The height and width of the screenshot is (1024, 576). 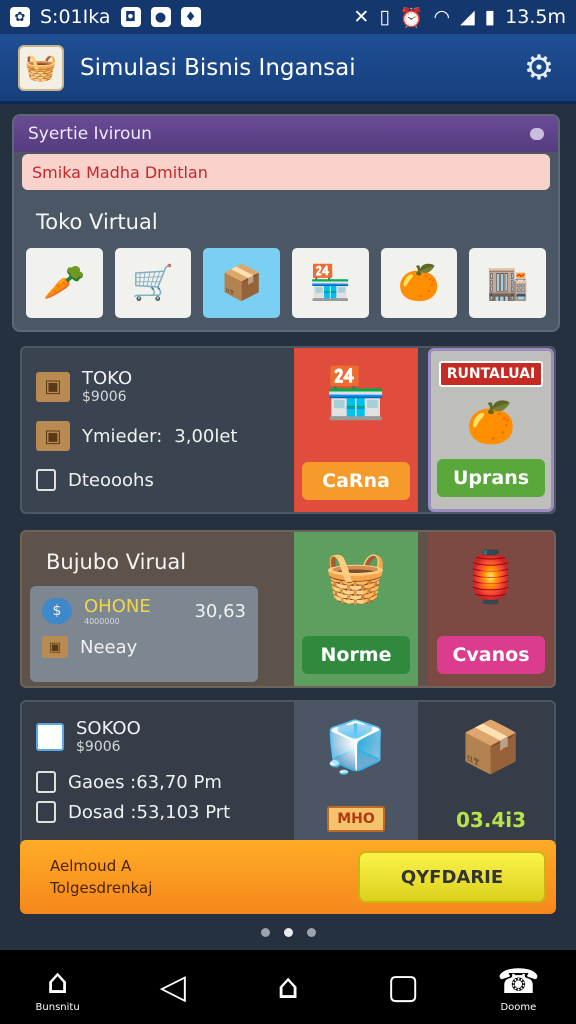 I want to click on crate-icon: ▣, so click(x=55, y=647).